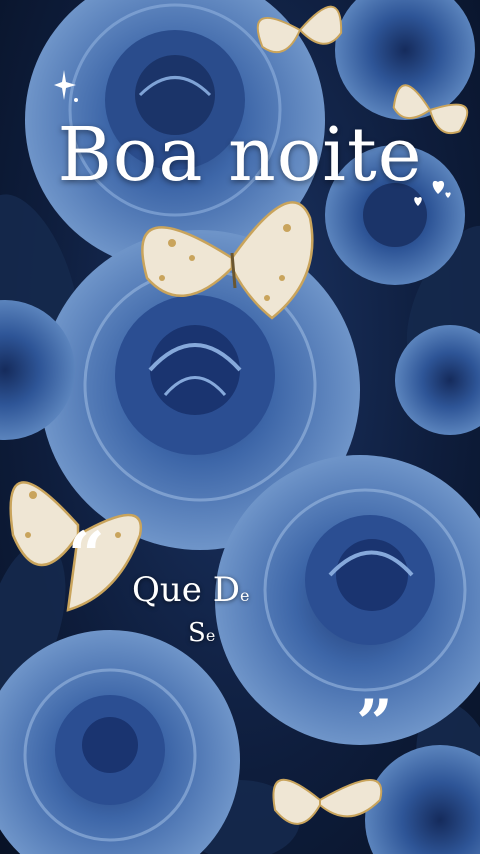 This screenshot has height=854, width=480. Describe the element at coordinates (374, 723) in the screenshot. I see `close-quote-mark: ”` at that location.